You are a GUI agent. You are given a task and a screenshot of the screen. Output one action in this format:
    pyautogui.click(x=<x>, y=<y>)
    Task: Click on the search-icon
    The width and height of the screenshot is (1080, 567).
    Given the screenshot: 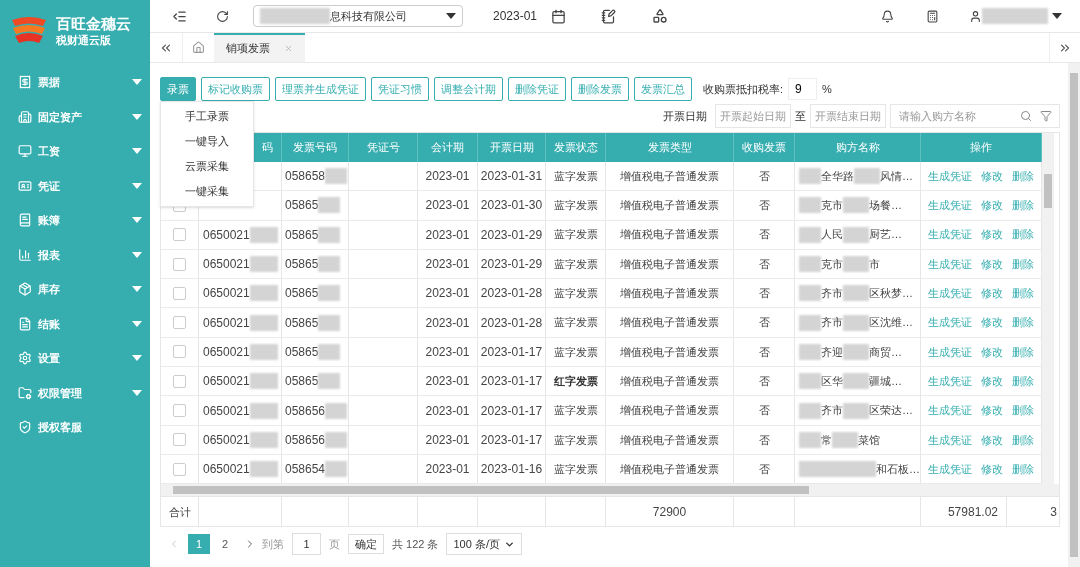 What is the action you would take?
    pyautogui.click(x=1026, y=116)
    